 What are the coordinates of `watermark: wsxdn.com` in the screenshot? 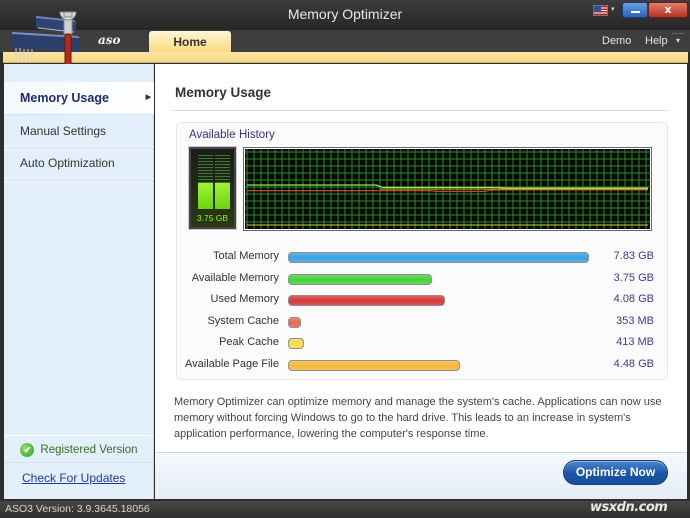 It's located at (629, 507).